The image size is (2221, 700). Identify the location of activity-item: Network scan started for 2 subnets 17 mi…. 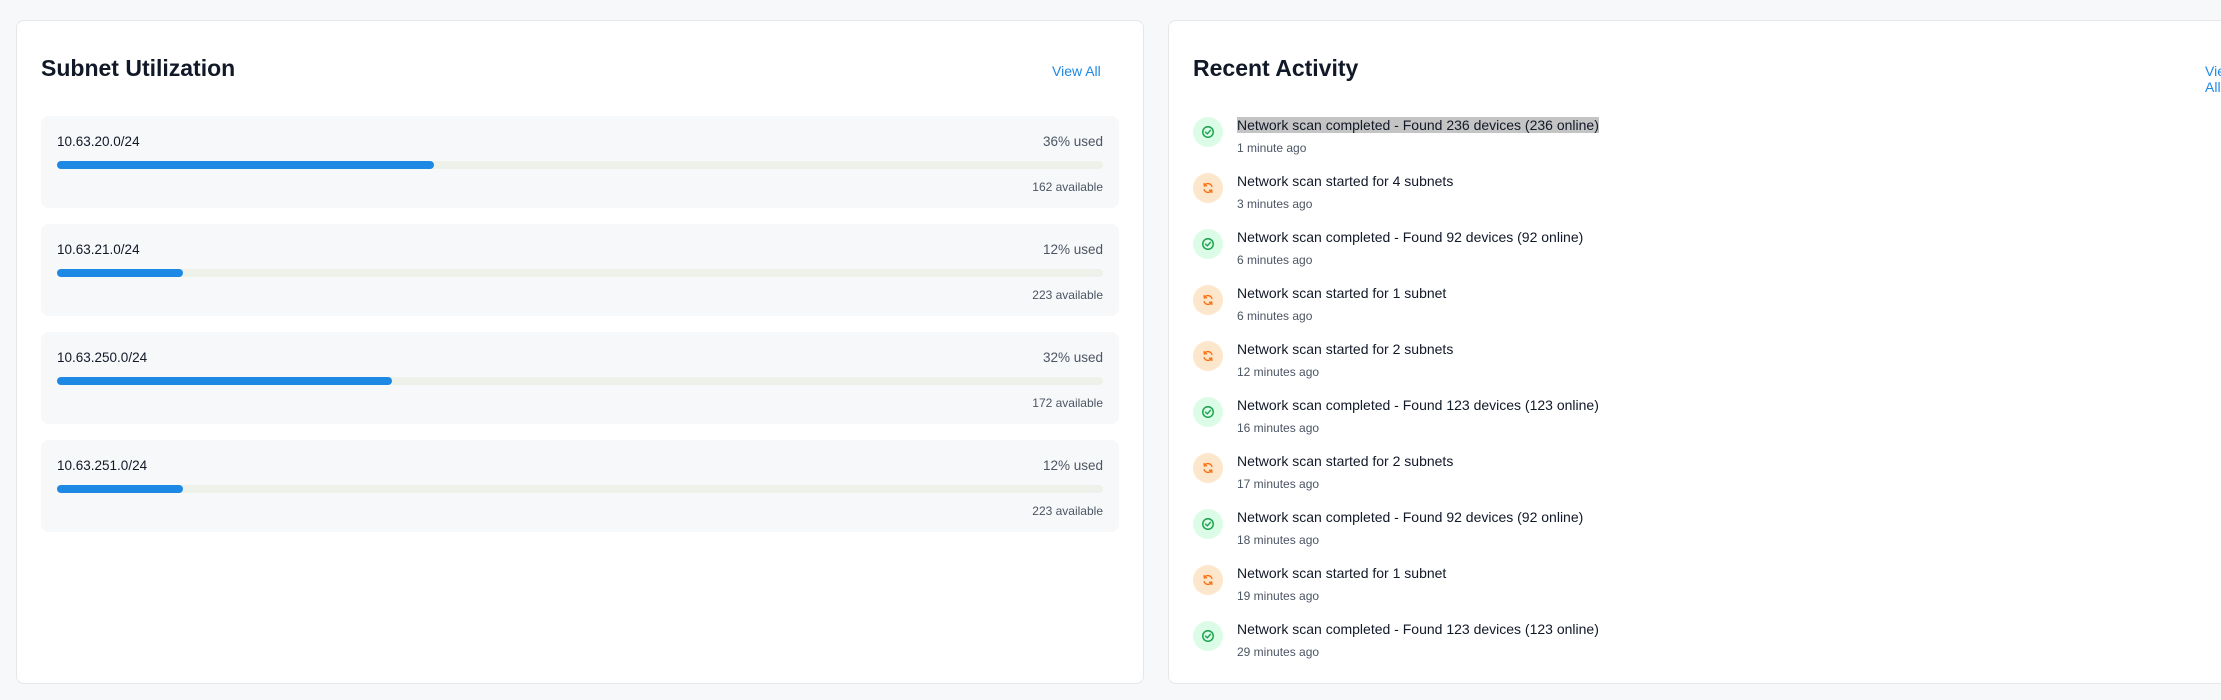
(1643, 478).